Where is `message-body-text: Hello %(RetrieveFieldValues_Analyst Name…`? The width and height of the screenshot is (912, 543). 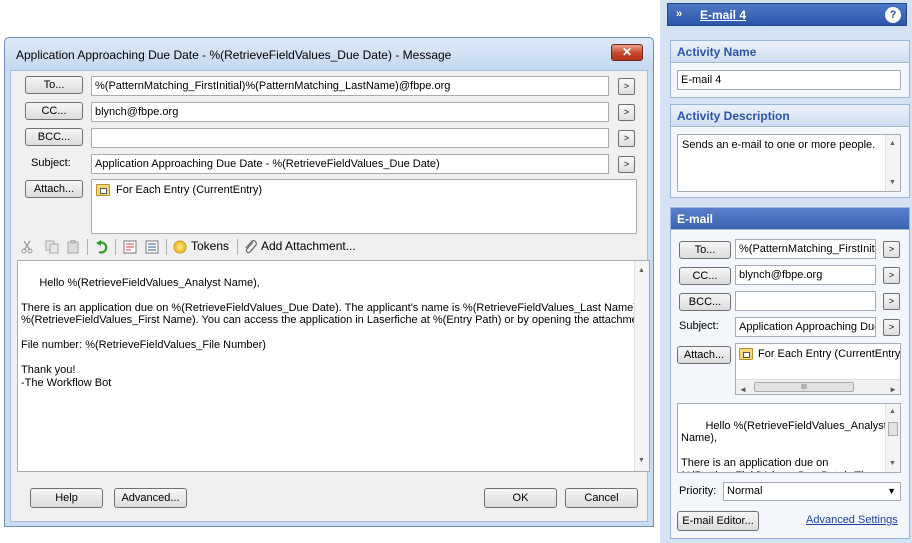 message-body-text: Hello %(RetrieveFieldValues_Analyst Name… is located at coordinates (335, 332).